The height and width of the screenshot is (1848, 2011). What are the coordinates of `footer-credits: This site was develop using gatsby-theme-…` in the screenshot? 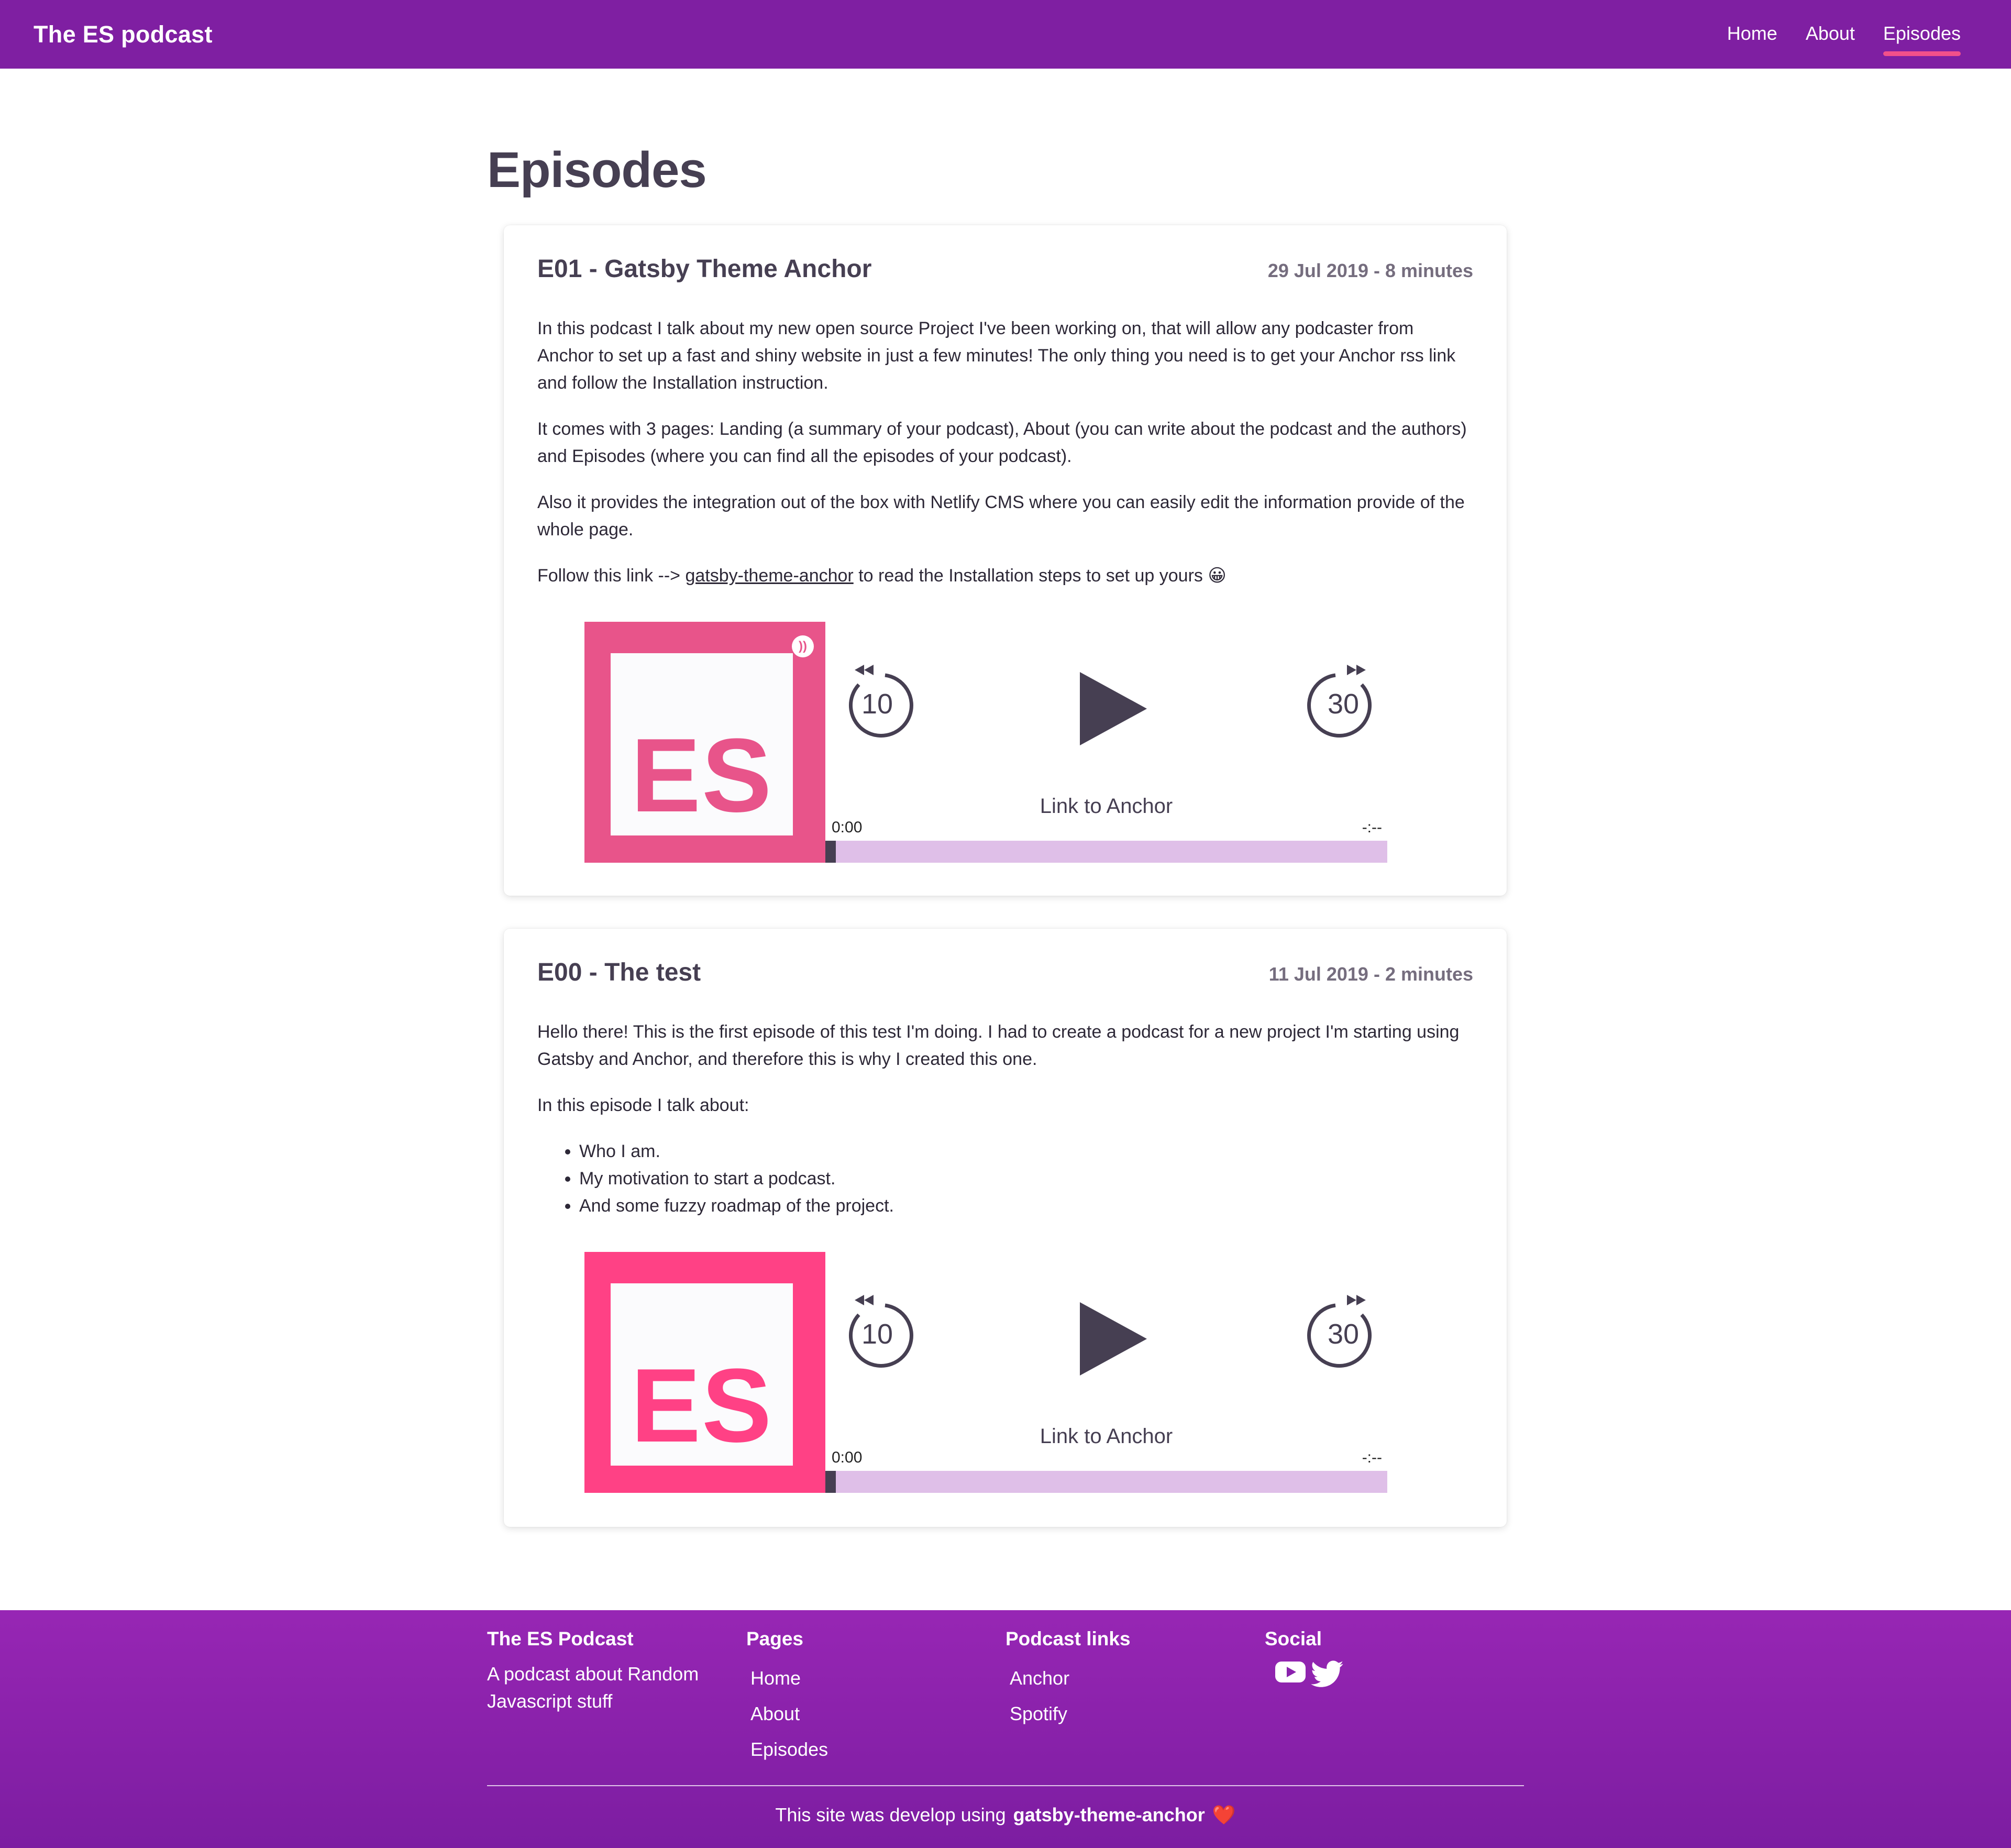 It's located at (1005, 1815).